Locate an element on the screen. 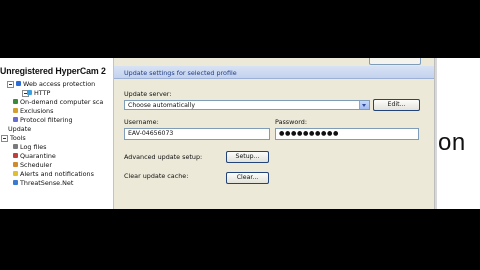  chevron-down-icon is located at coordinates (364, 105).